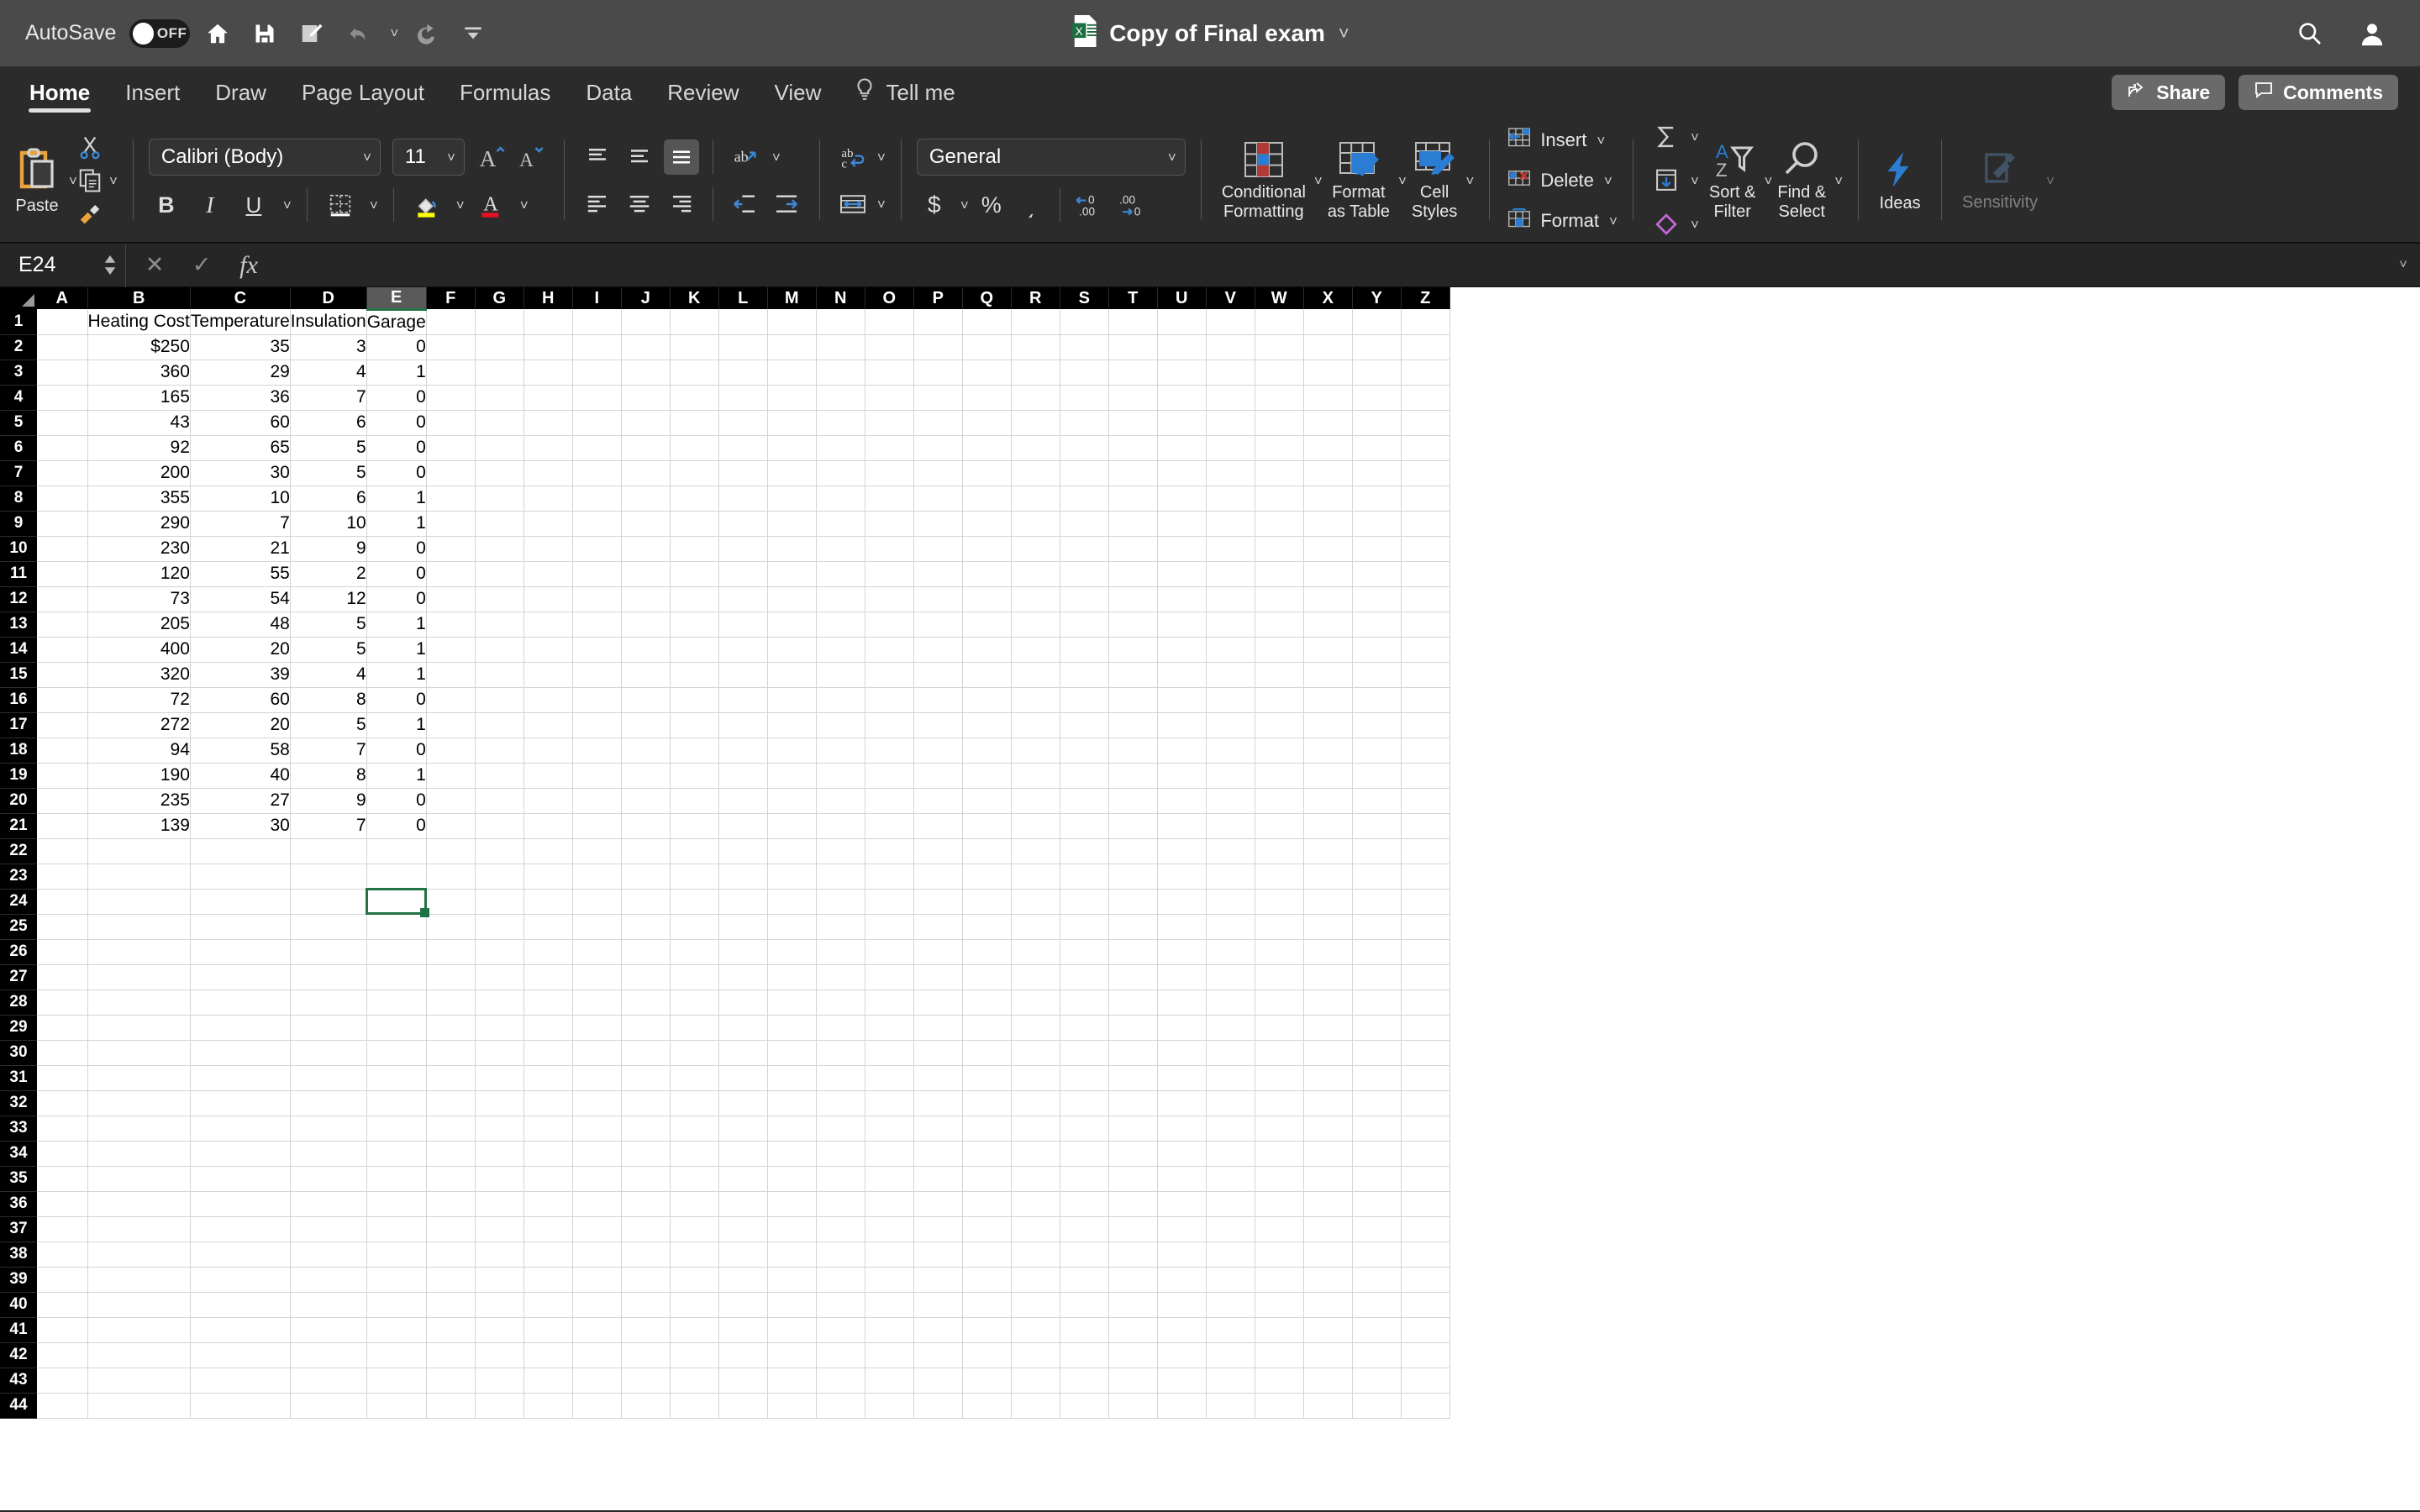  I want to click on format-painter-icon, so click(90, 213).